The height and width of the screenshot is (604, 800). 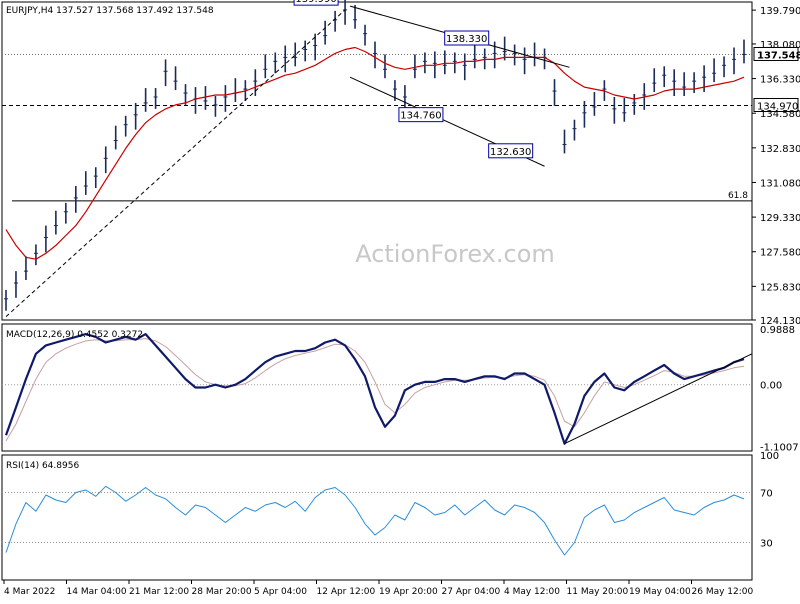 I want to click on x-tick-label: 4 Mar 2022, so click(x=29, y=592).